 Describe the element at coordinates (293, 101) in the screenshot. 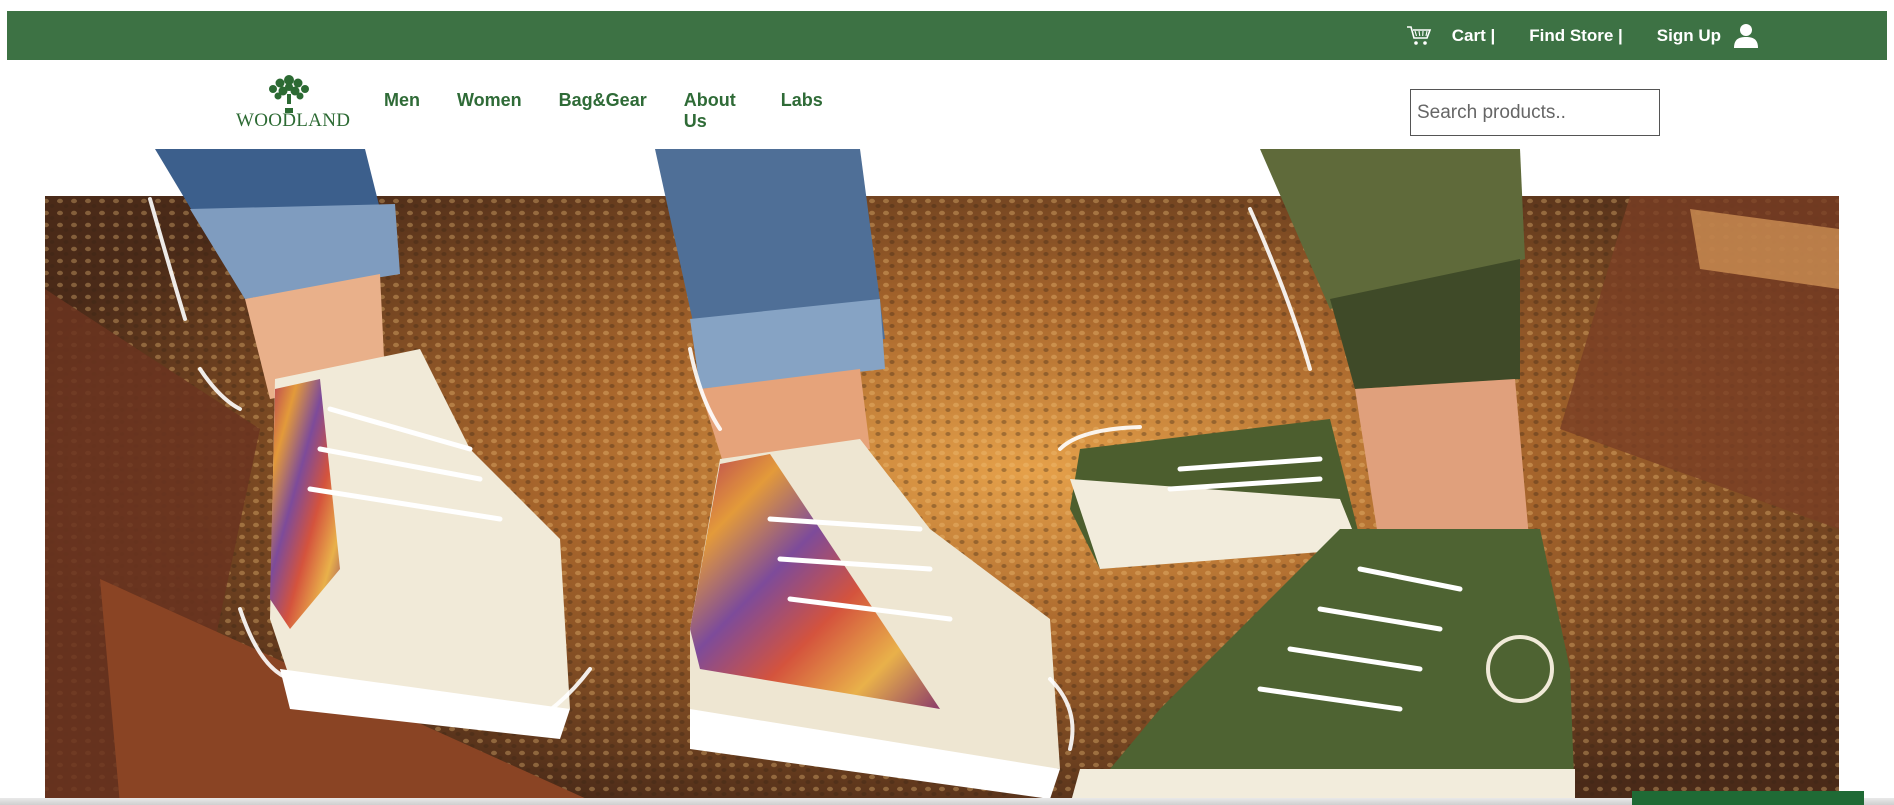

I see `woodland-logo: WOODLAND` at that location.